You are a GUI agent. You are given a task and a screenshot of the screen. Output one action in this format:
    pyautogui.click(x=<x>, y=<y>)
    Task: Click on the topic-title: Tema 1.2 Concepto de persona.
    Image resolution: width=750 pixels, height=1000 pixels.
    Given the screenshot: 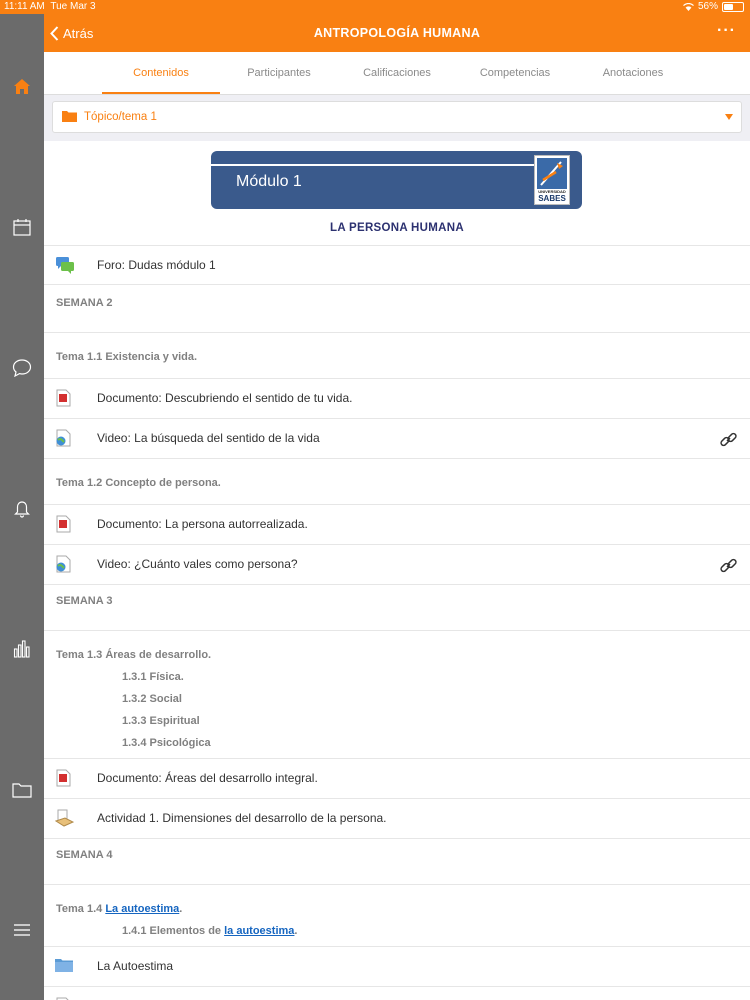 What is the action you would take?
    pyautogui.click(x=138, y=483)
    